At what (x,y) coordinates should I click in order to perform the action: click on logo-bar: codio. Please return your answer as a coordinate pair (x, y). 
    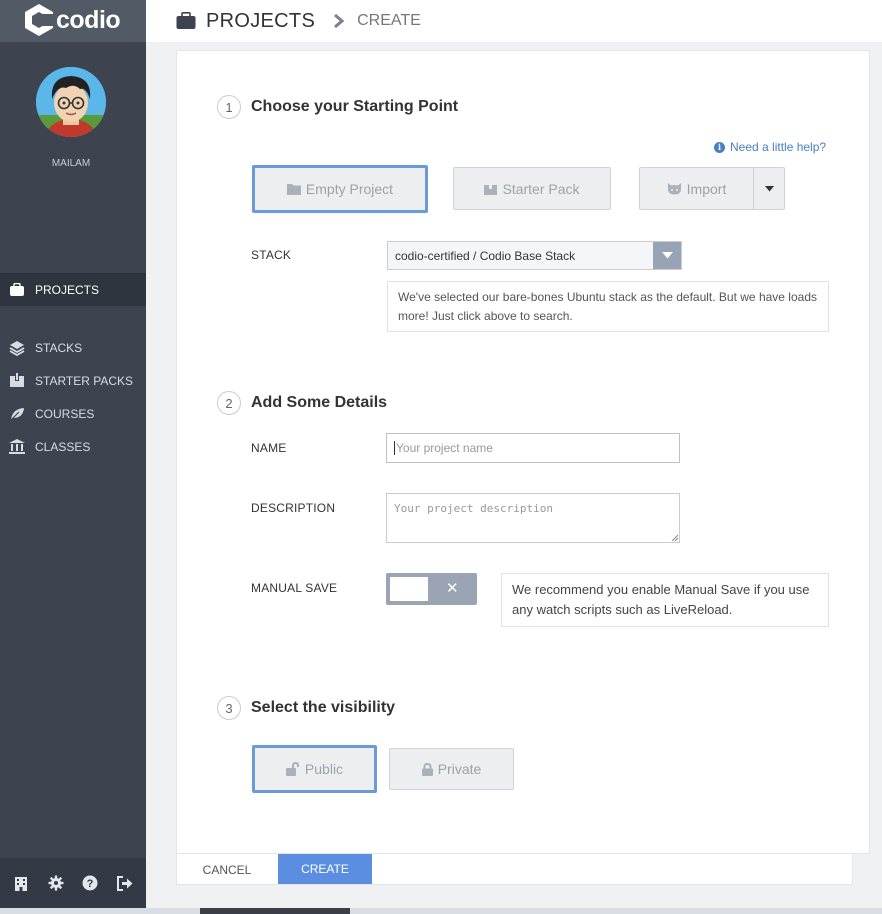
    Looking at the image, I should click on (73, 21).